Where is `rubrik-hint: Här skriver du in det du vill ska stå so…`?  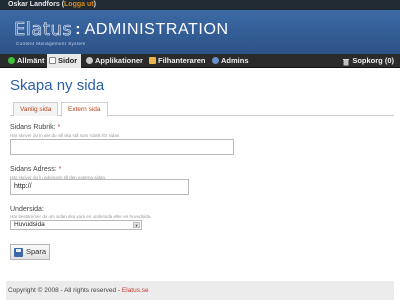 rubrik-hint: Här skriver du in det du vill ska stå so… is located at coordinates (65, 135).